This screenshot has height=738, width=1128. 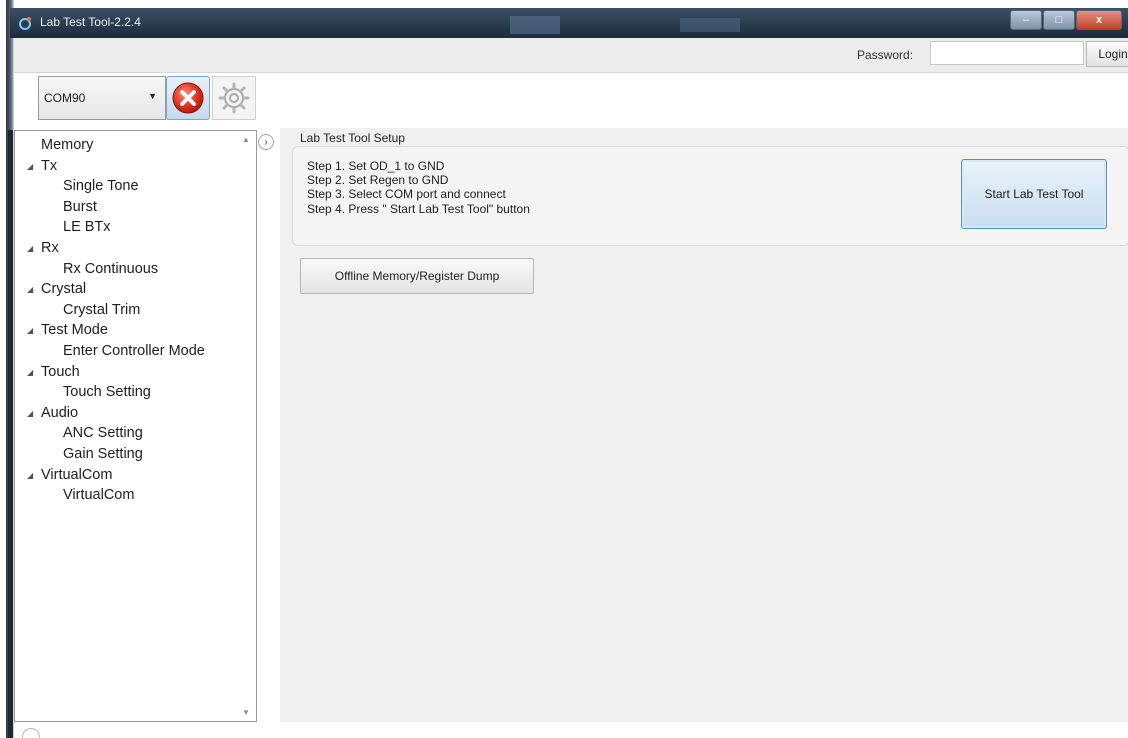 I want to click on tree-item-label: Single Tone, so click(x=101, y=186).